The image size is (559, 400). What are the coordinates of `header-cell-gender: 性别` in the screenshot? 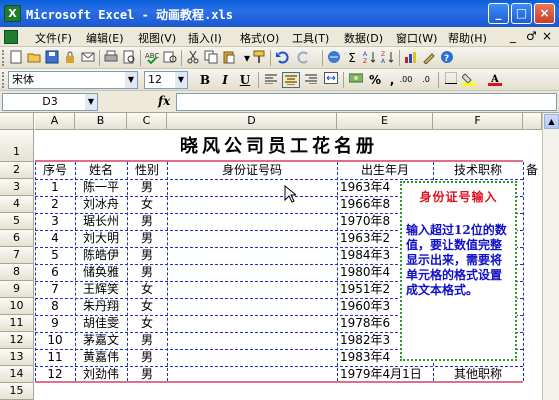 It's located at (147, 170).